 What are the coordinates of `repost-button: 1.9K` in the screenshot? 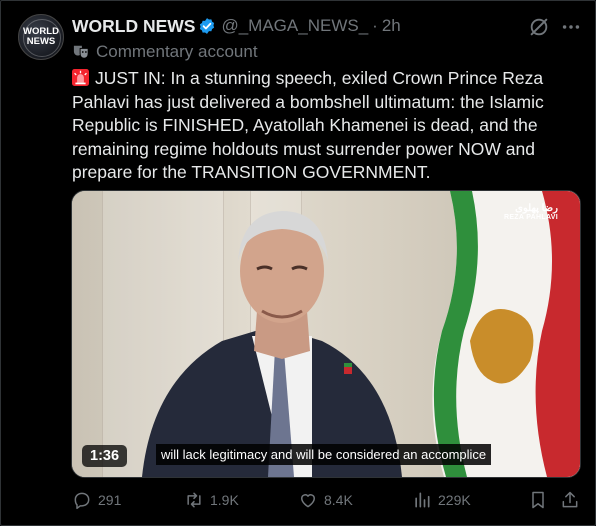 It's located at (211, 500).